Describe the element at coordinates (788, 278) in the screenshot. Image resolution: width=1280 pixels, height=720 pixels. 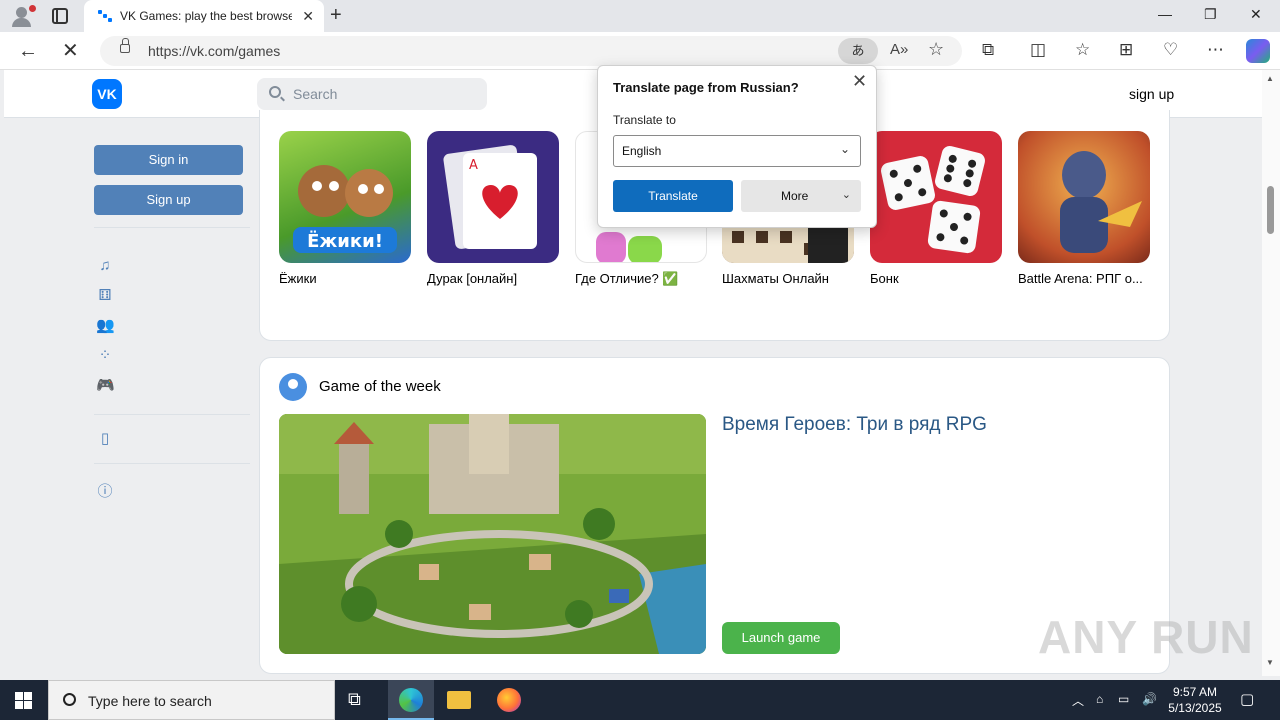
I see `game-name: Шахматы Онлайн` at that location.